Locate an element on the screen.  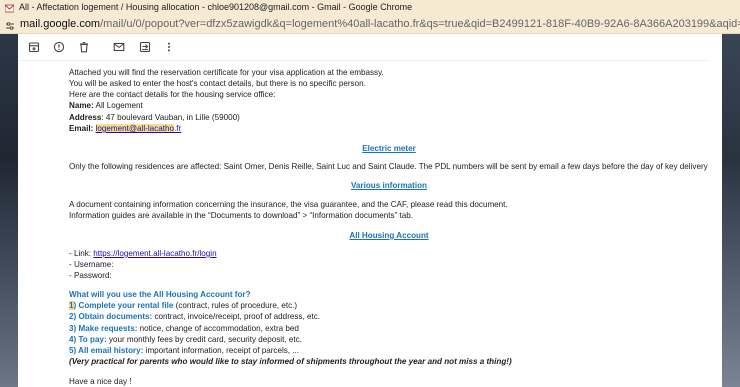
email-link-tld: .fr is located at coordinates (177, 128).